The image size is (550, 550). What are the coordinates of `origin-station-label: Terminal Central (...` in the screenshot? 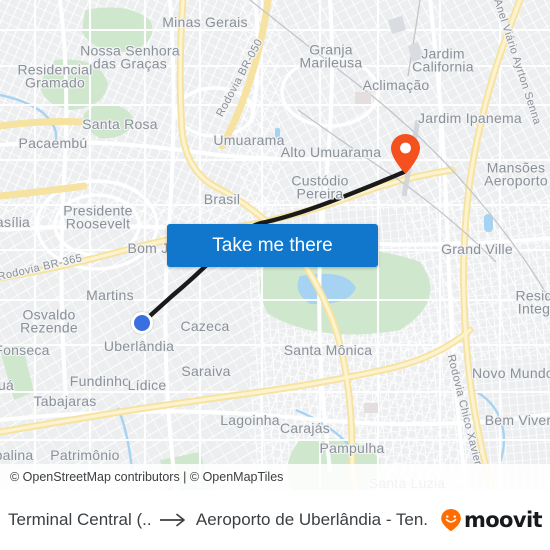 It's located at (79, 519).